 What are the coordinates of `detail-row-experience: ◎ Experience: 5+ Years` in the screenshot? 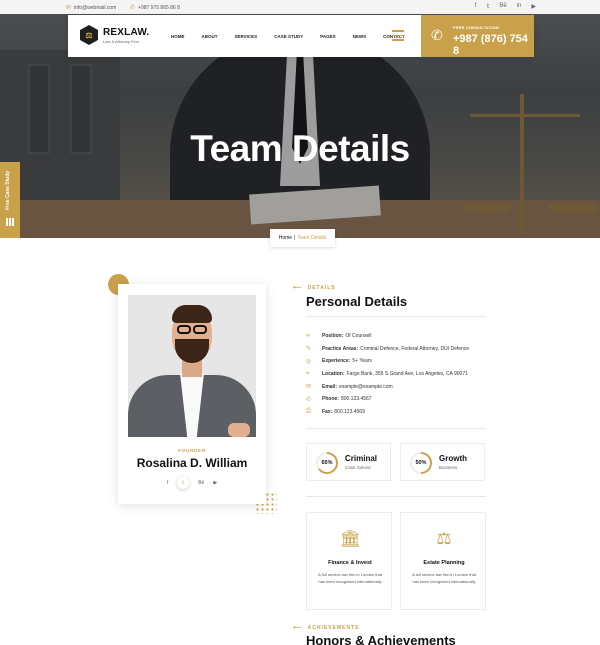 It's located at (406, 361).